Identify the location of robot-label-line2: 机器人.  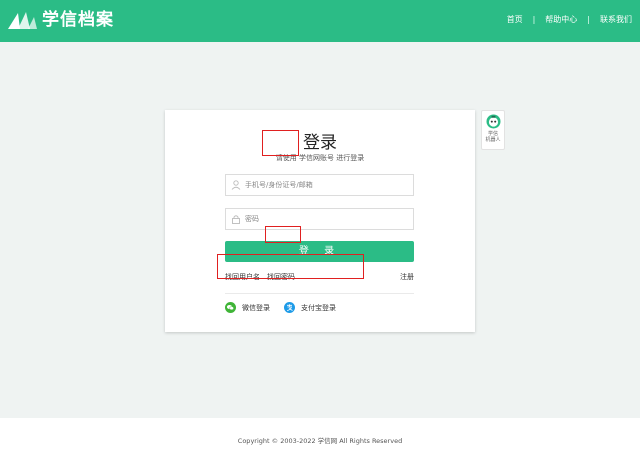
(493, 140).